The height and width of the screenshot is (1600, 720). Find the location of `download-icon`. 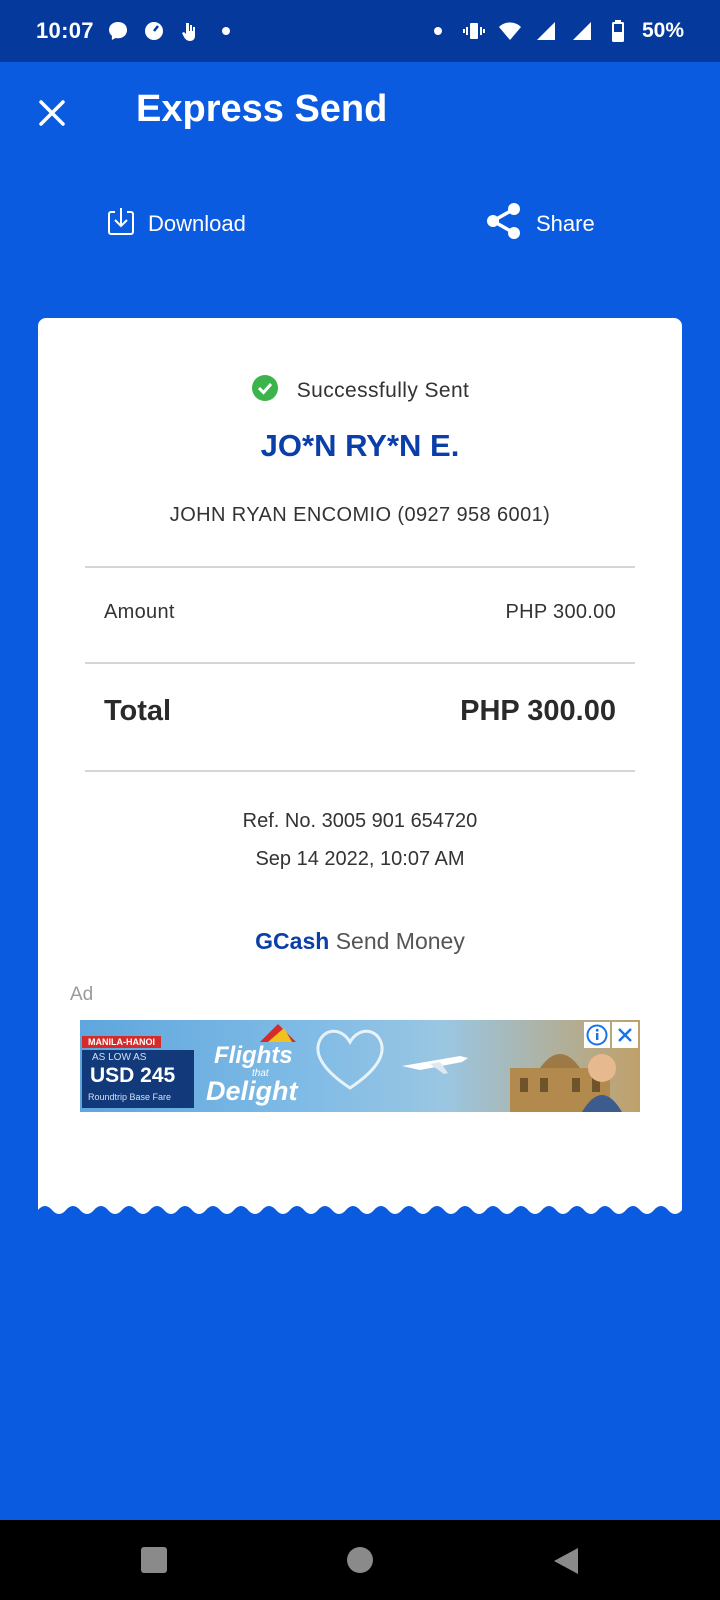

download-icon is located at coordinates (121, 224).